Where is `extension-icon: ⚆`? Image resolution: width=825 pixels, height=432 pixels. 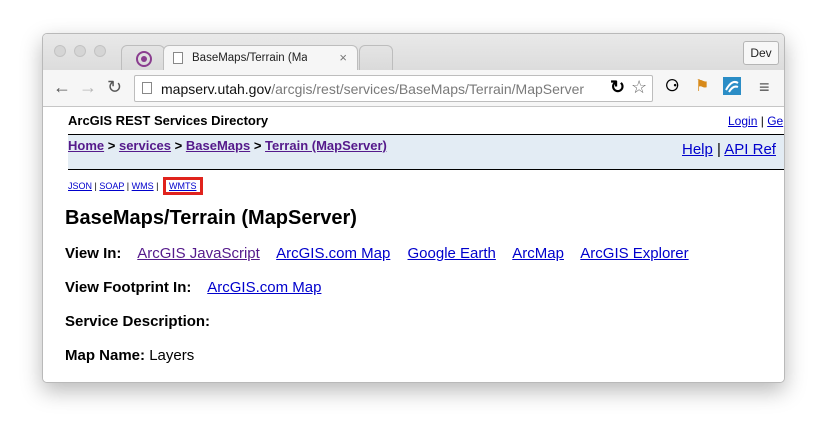
extension-icon: ⚆ is located at coordinates (672, 87).